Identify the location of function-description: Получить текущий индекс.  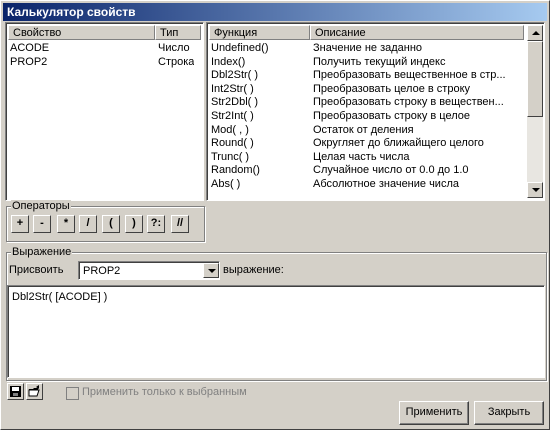
(379, 61).